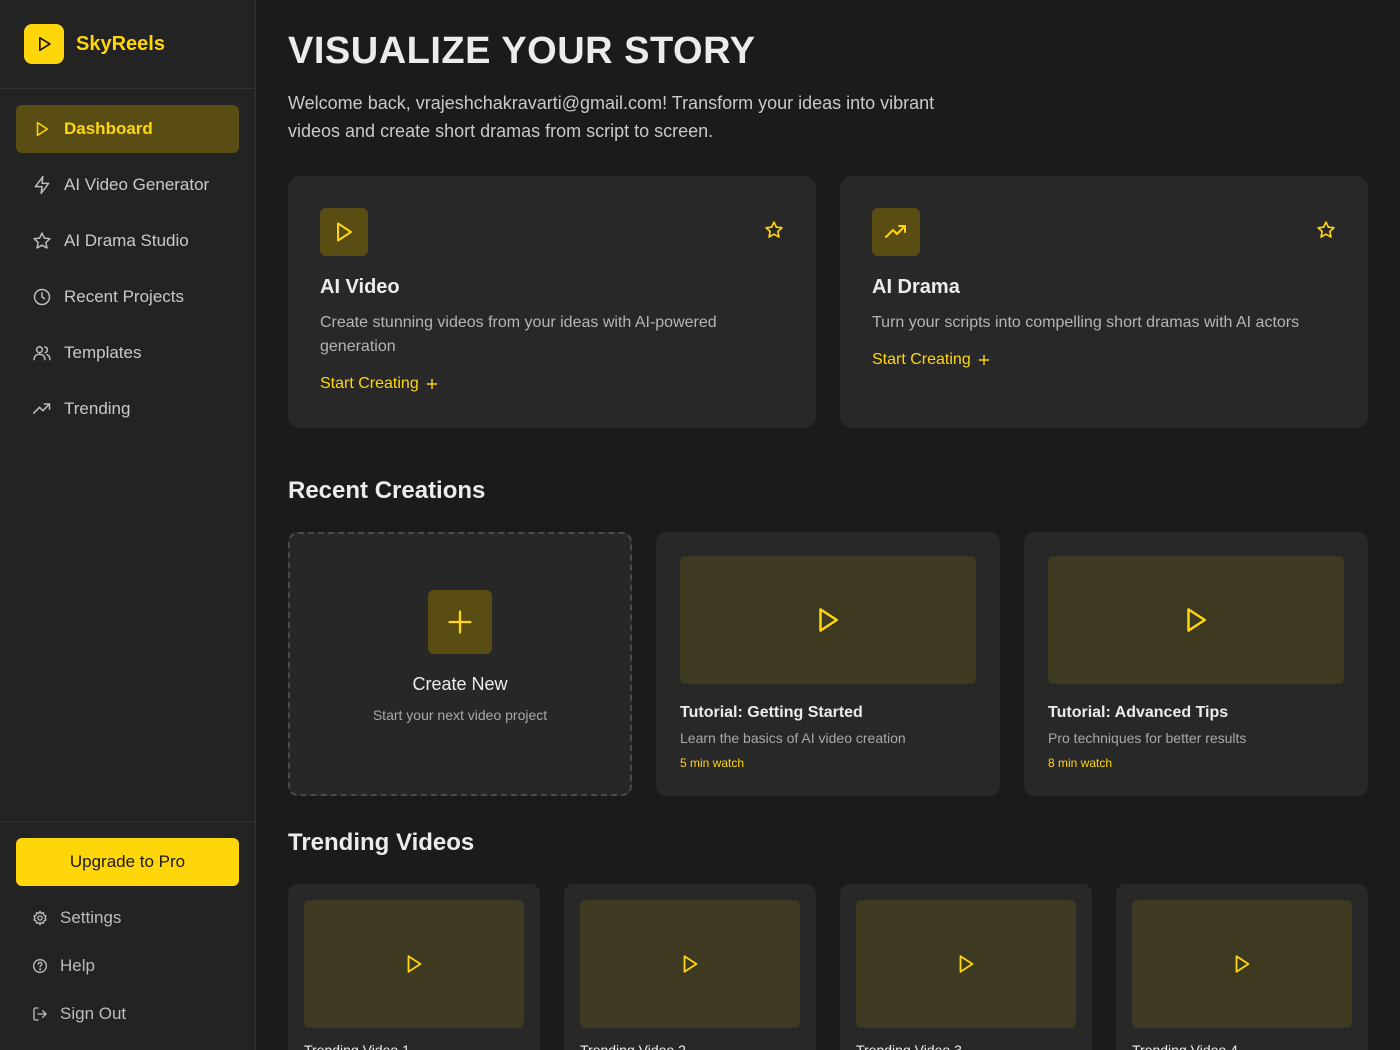 The image size is (1400, 1050). I want to click on recent-creations-title: Recent Creations, so click(387, 490).